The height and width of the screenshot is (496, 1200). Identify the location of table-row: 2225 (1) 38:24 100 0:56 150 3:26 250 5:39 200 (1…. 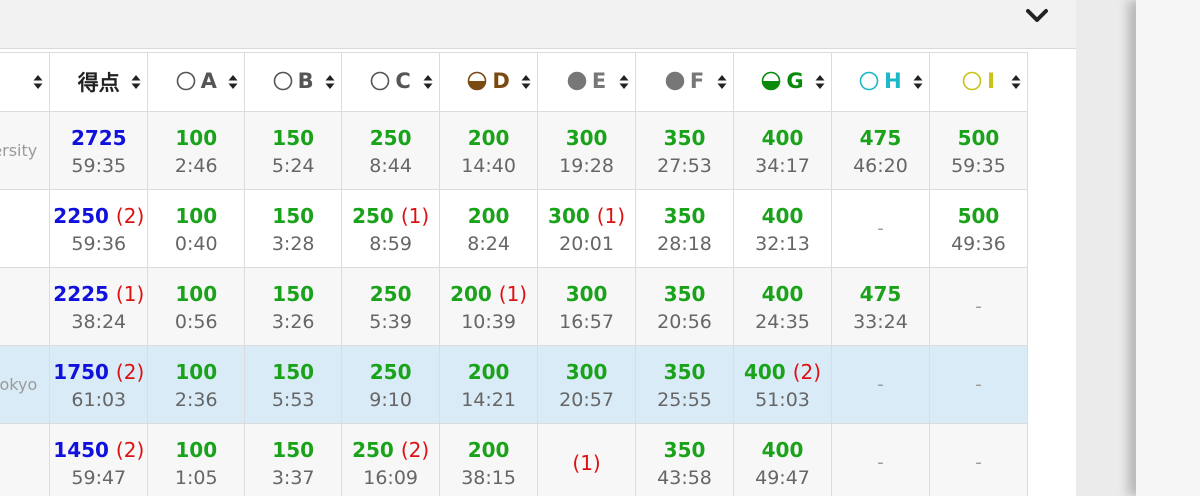
(514, 306).